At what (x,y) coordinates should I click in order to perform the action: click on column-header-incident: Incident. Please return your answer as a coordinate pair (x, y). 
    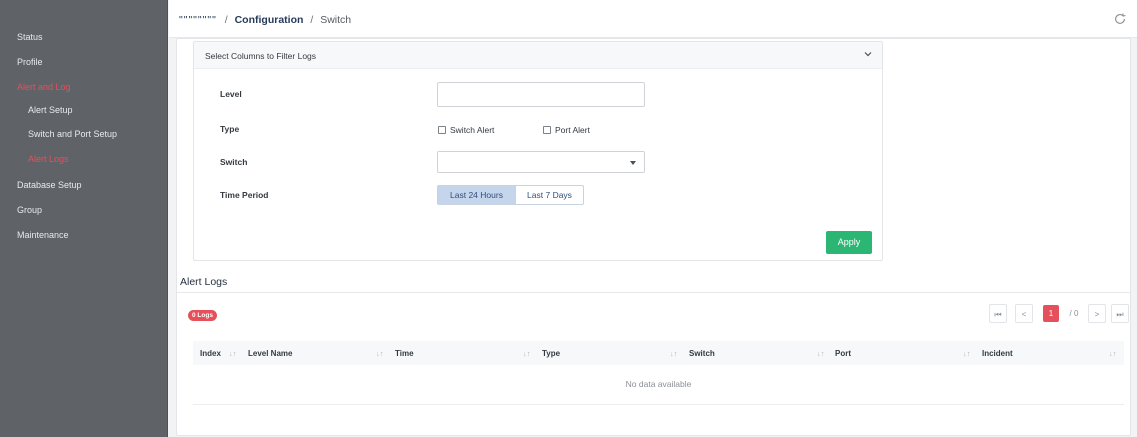
    Looking at the image, I should click on (997, 353).